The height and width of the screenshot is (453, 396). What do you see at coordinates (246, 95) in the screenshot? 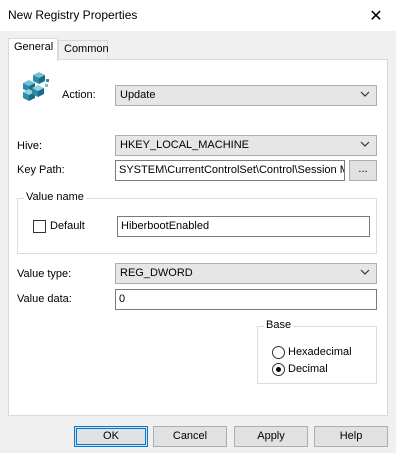
I see `action-dropdown: Update` at bounding box center [246, 95].